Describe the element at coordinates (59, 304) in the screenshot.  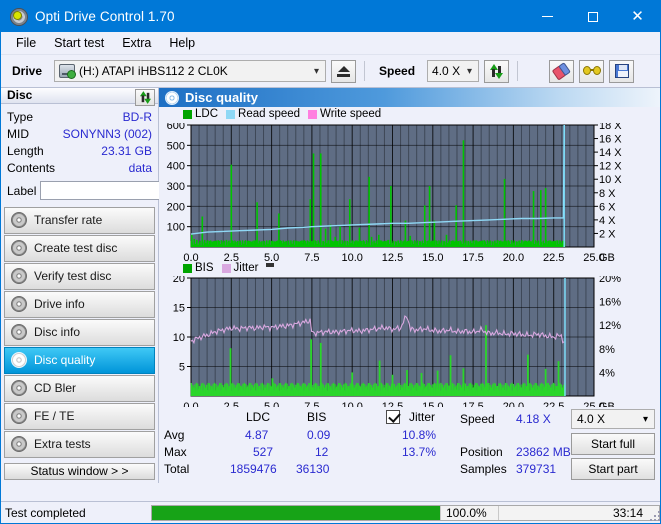
I see `test-label: Drive info` at that location.